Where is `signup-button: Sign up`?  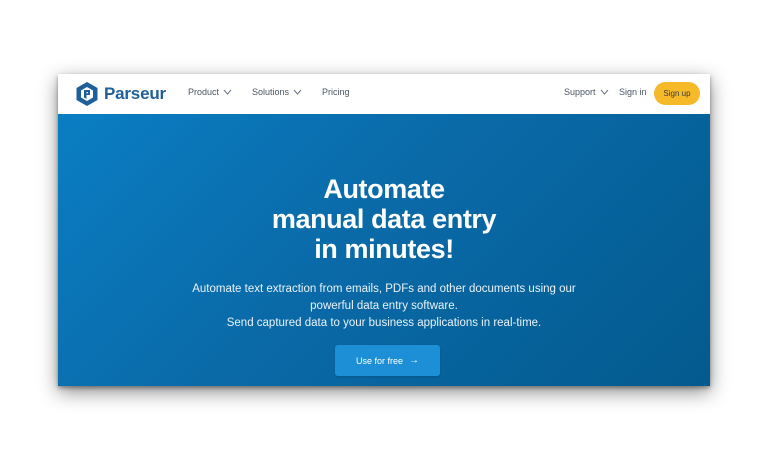
signup-button: Sign up is located at coordinates (677, 93).